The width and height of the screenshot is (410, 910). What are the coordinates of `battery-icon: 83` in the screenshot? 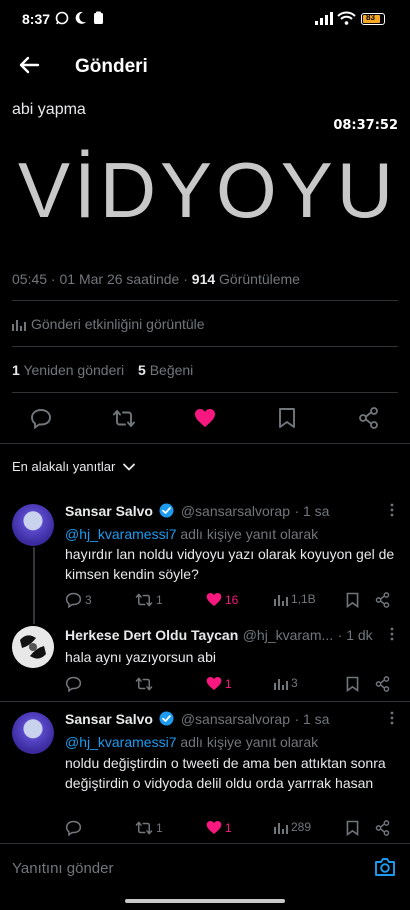 It's located at (373, 19).